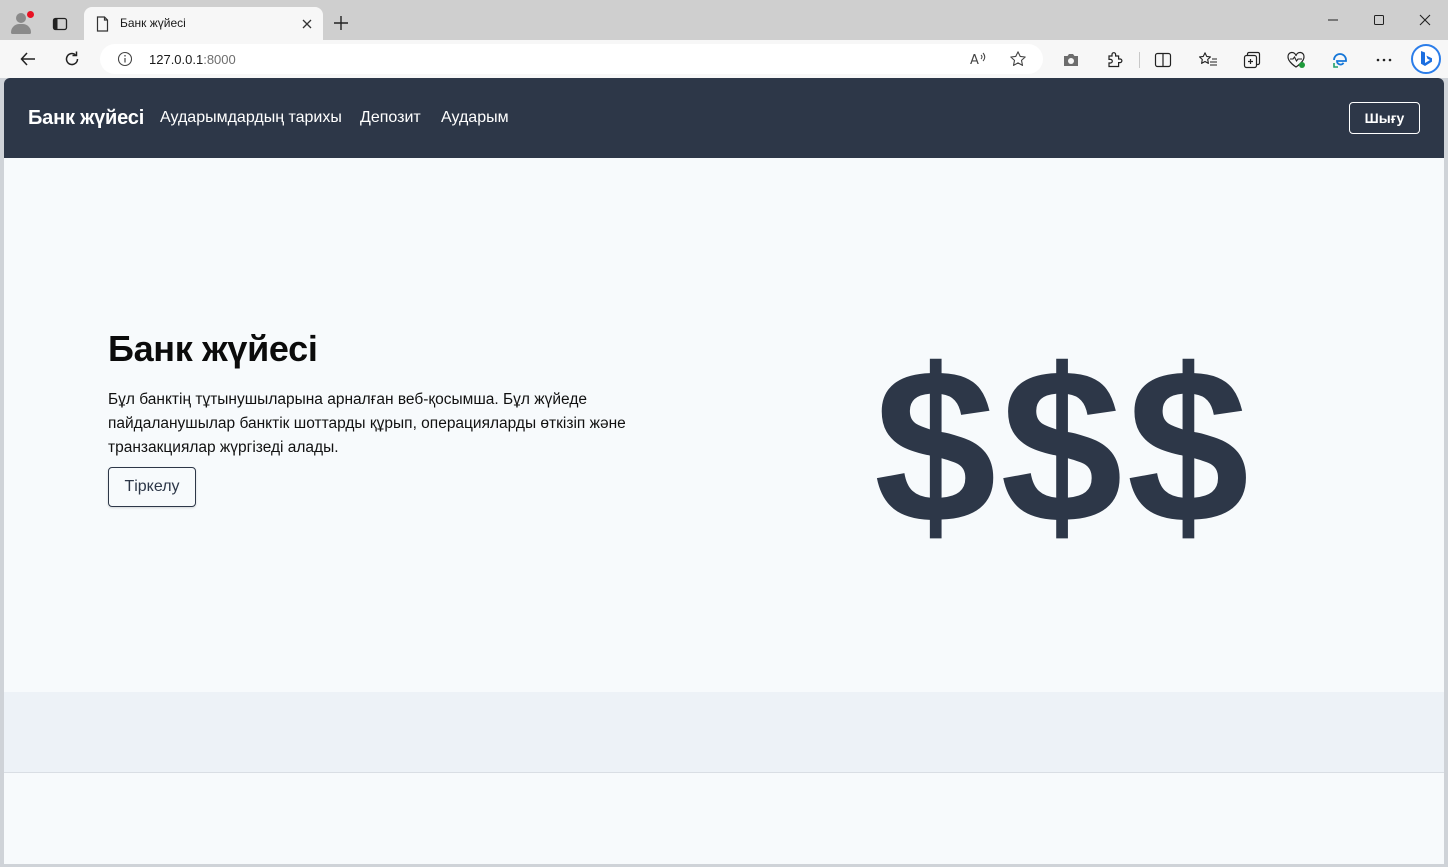 The image size is (1448, 867). I want to click on tab-title: Банк жүйесі, so click(153, 23).